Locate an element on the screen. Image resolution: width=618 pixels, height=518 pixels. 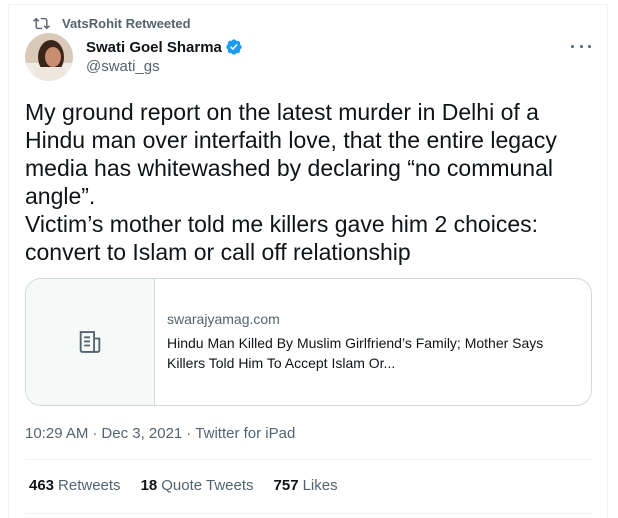
author-block: Swati Goel Sharma @swati_gs is located at coordinates (164, 56).